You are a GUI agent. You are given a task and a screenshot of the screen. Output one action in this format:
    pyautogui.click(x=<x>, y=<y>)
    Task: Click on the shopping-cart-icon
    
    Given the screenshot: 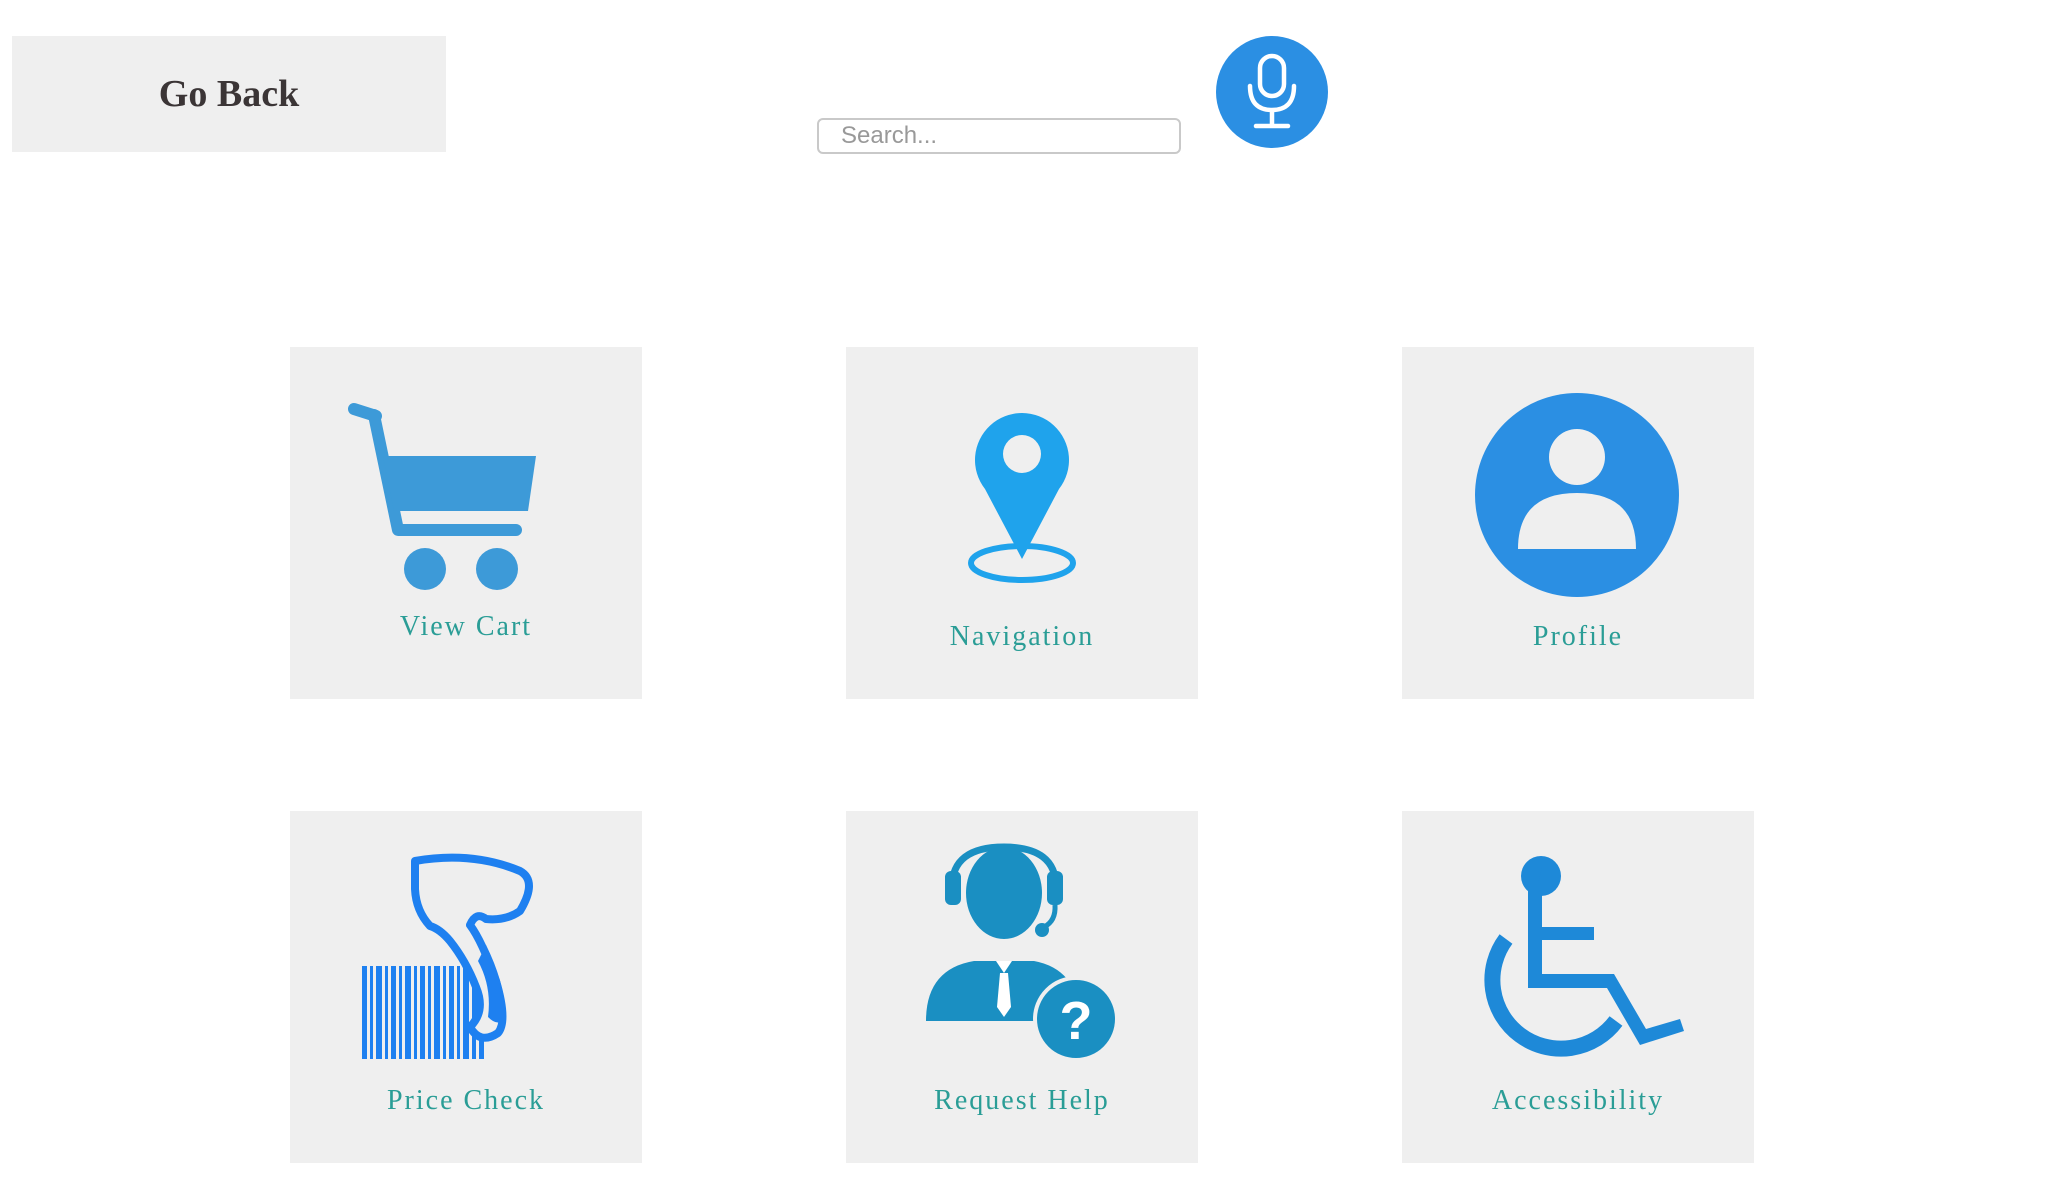 What is the action you would take?
    pyautogui.click(x=442, y=496)
    